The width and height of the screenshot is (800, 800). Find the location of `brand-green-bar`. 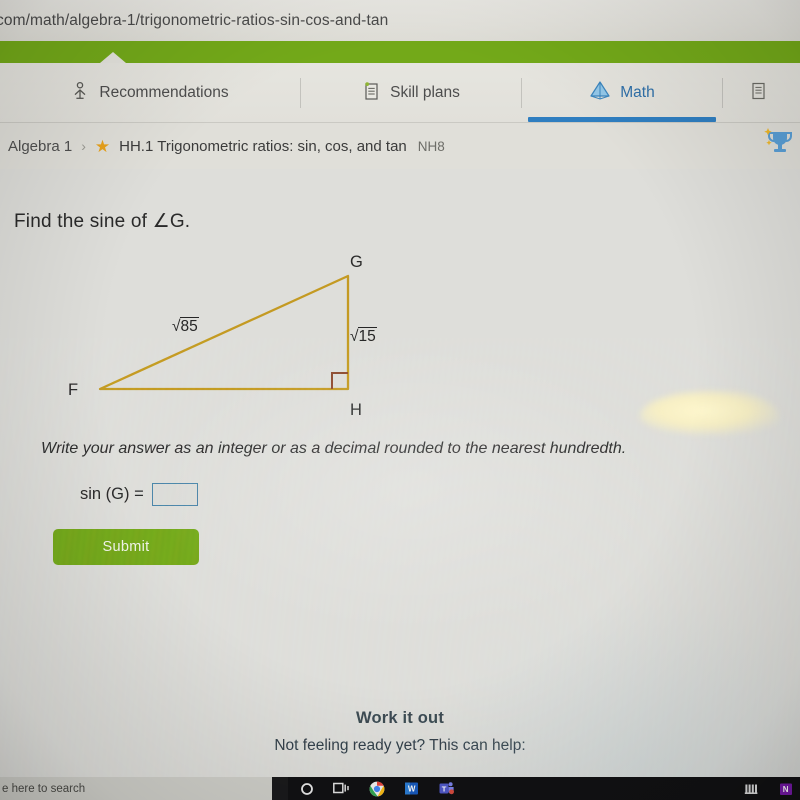

brand-green-bar is located at coordinates (400, 52).